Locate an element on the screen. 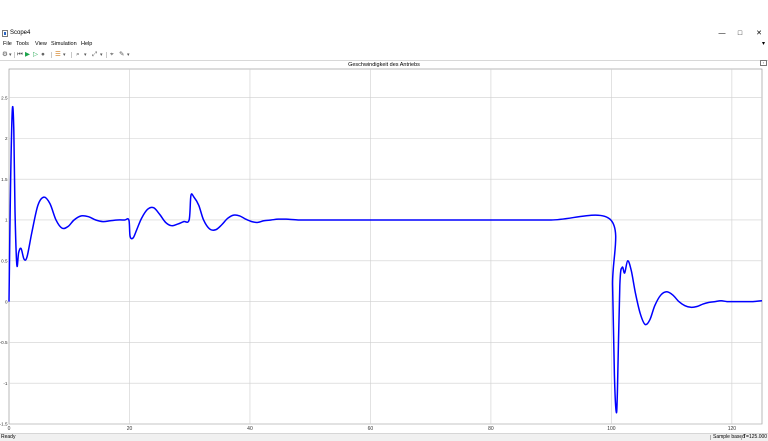  y-tick-label: -1.5 is located at coordinates (4, 424).